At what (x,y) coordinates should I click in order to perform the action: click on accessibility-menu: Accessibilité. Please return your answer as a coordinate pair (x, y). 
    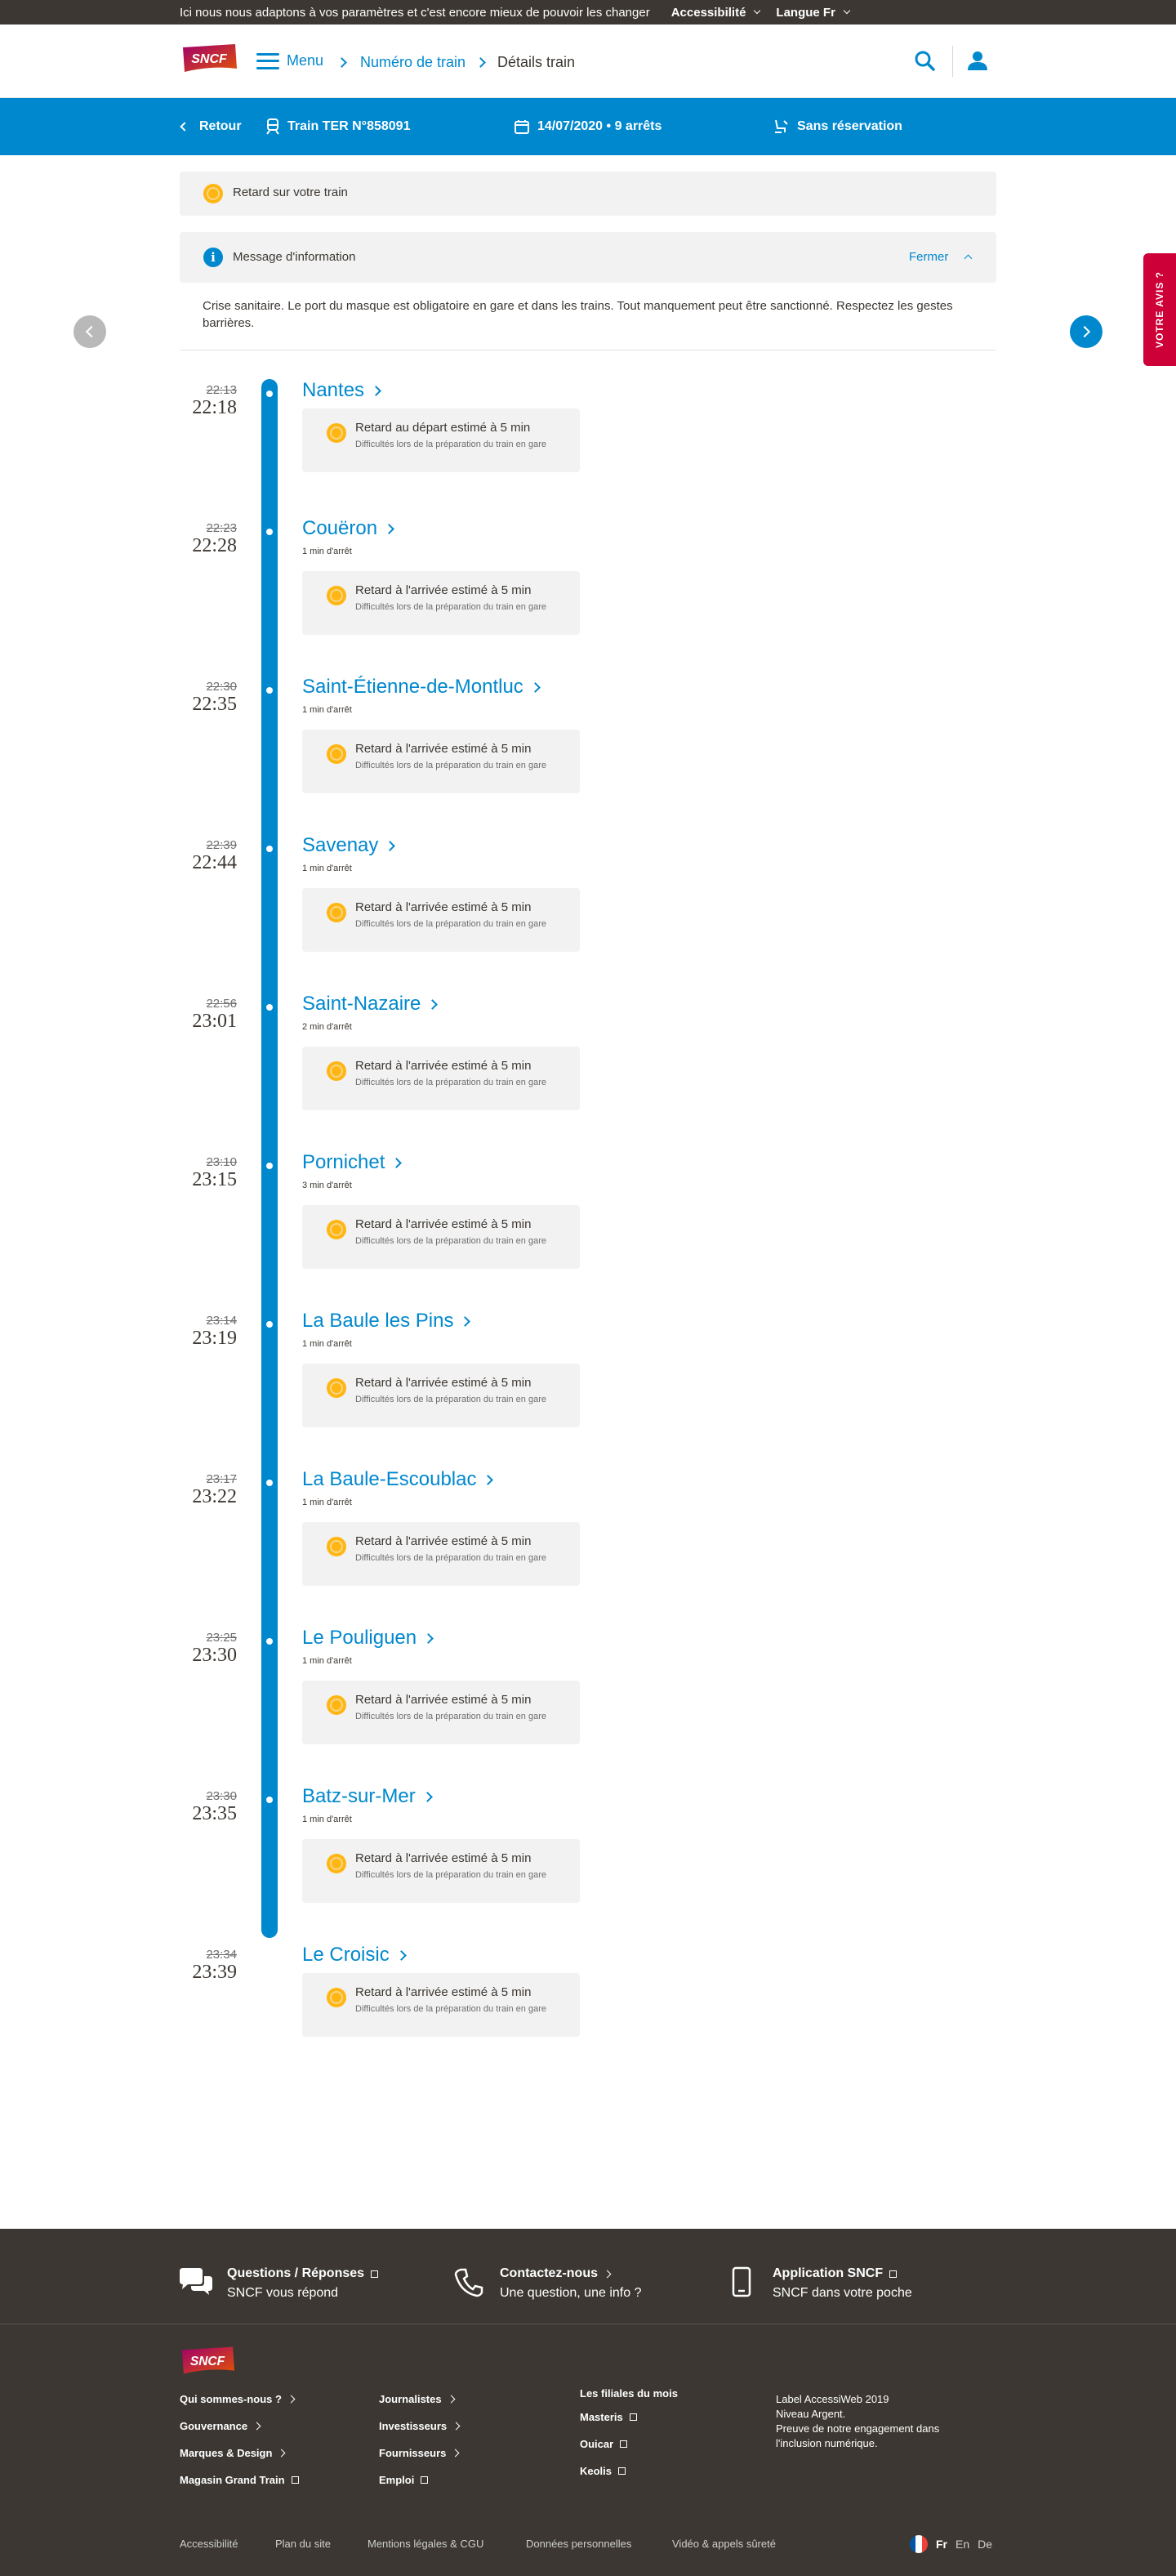
    Looking at the image, I should click on (716, 13).